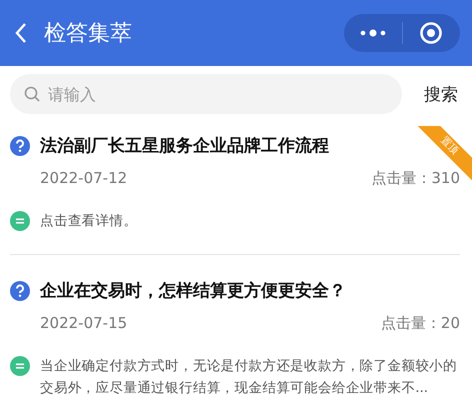 The width and height of the screenshot is (472, 407). I want to click on search-button: 搜索, so click(443, 94).